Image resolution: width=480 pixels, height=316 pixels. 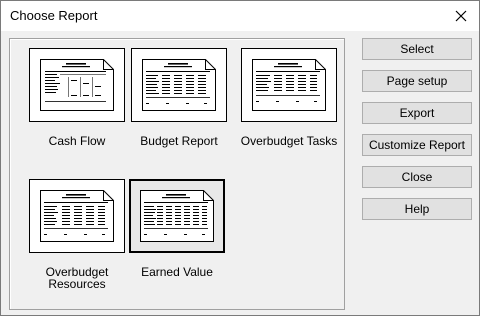 I want to click on report-item-cash-flow: Cash Flow, so click(x=77, y=97).